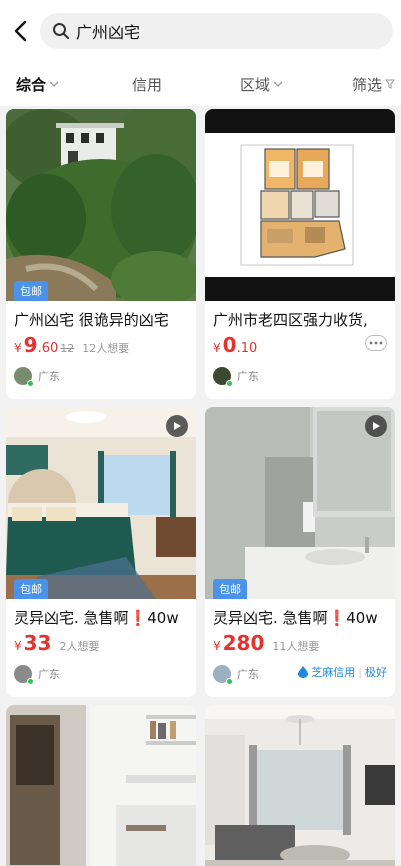 This screenshot has width=401, height=866. I want to click on filter-comprehensive: 综合, so click(37, 84).